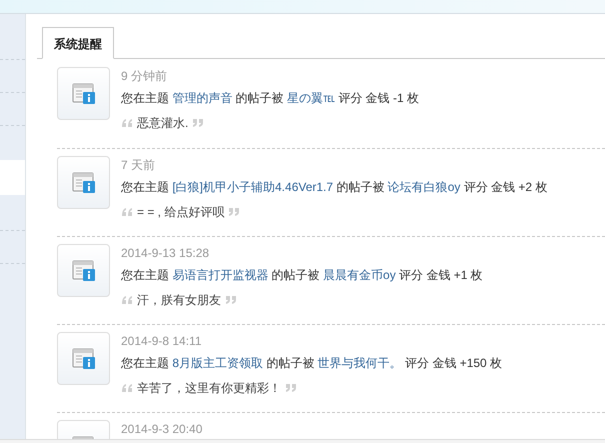 The height and width of the screenshot is (443, 605). Describe the element at coordinates (220, 275) in the screenshot. I see `topic-link: 易语言打开监视器` at that location.